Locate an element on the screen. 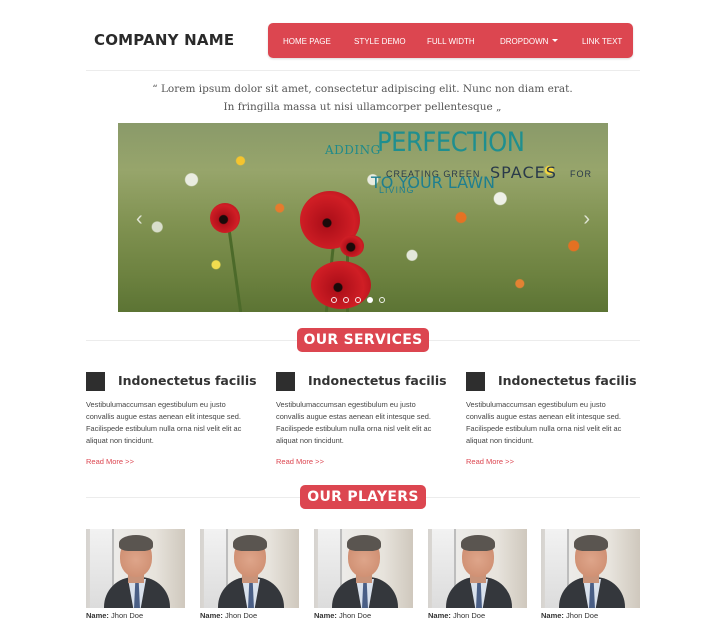  nav-style-demo: STYLE DEMO is located at coordinates (380, 41).